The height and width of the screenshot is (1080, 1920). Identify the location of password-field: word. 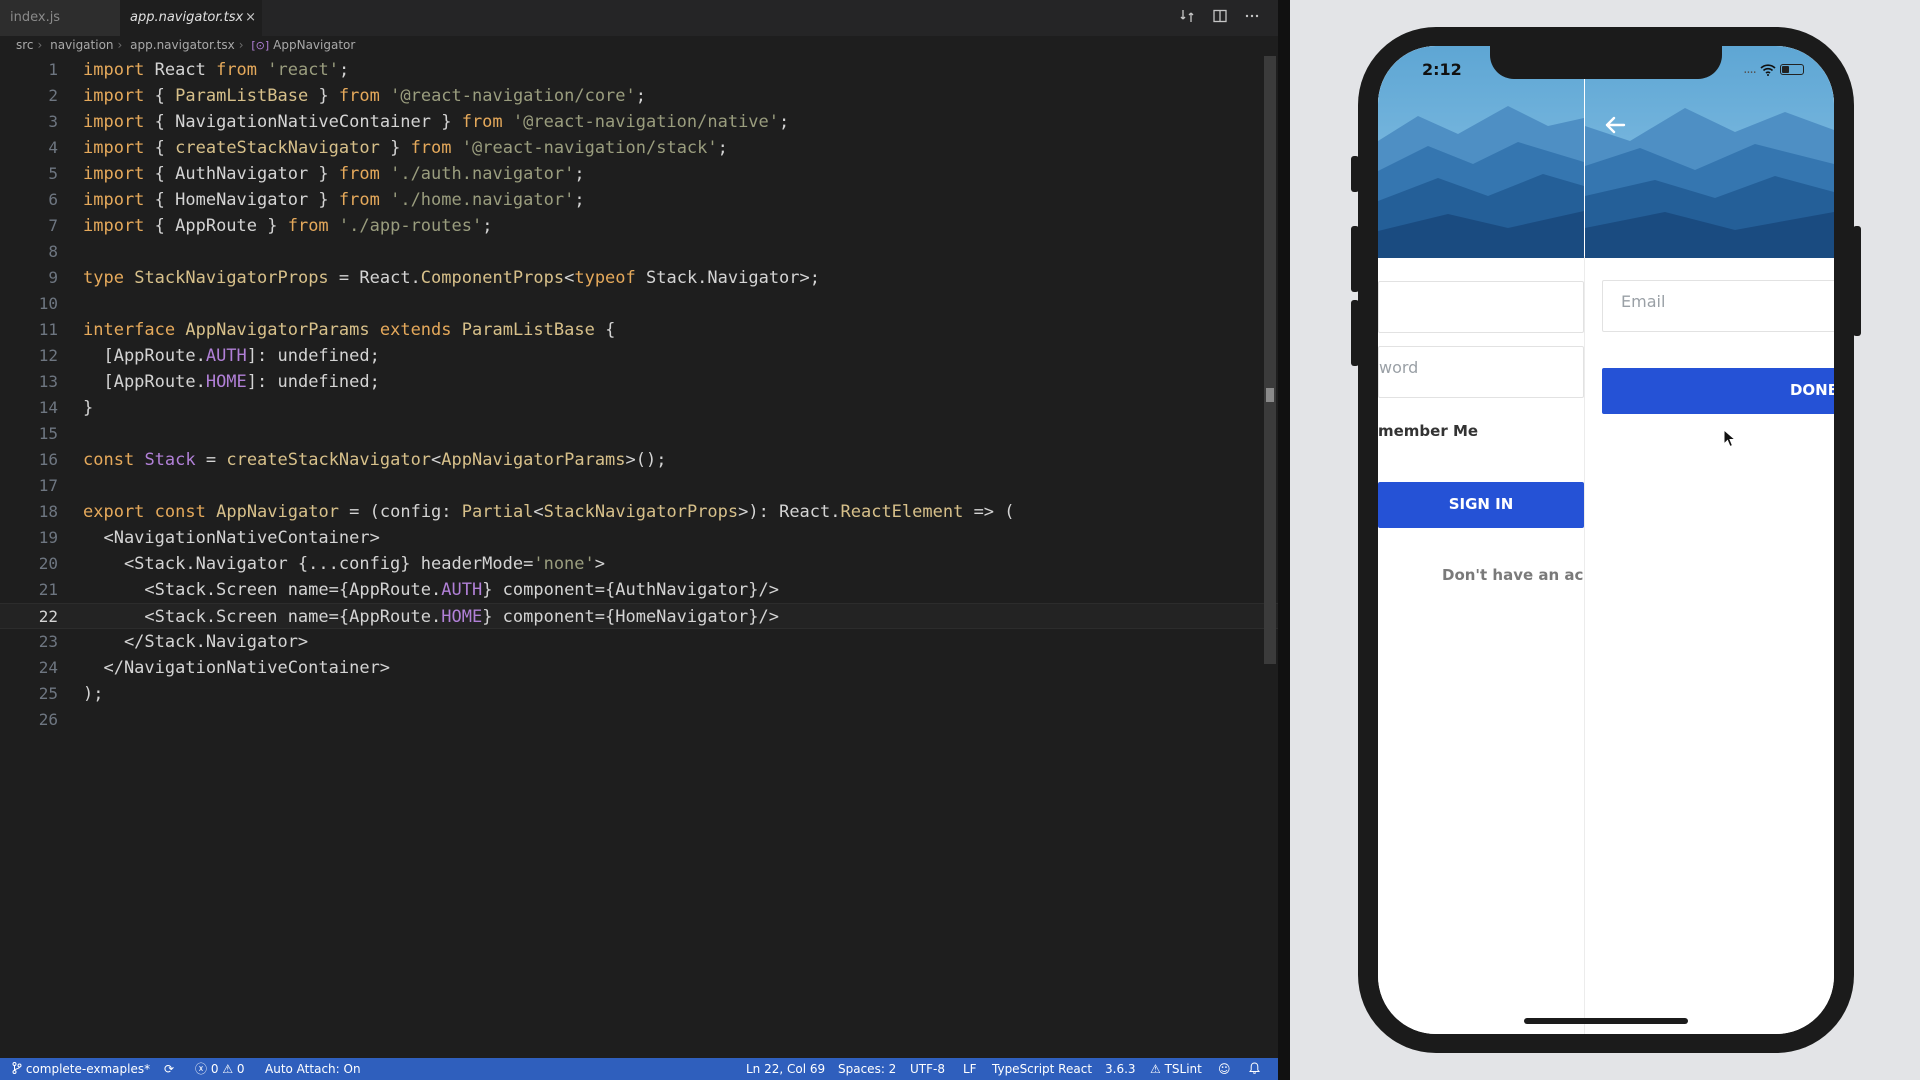
(1481, 372).